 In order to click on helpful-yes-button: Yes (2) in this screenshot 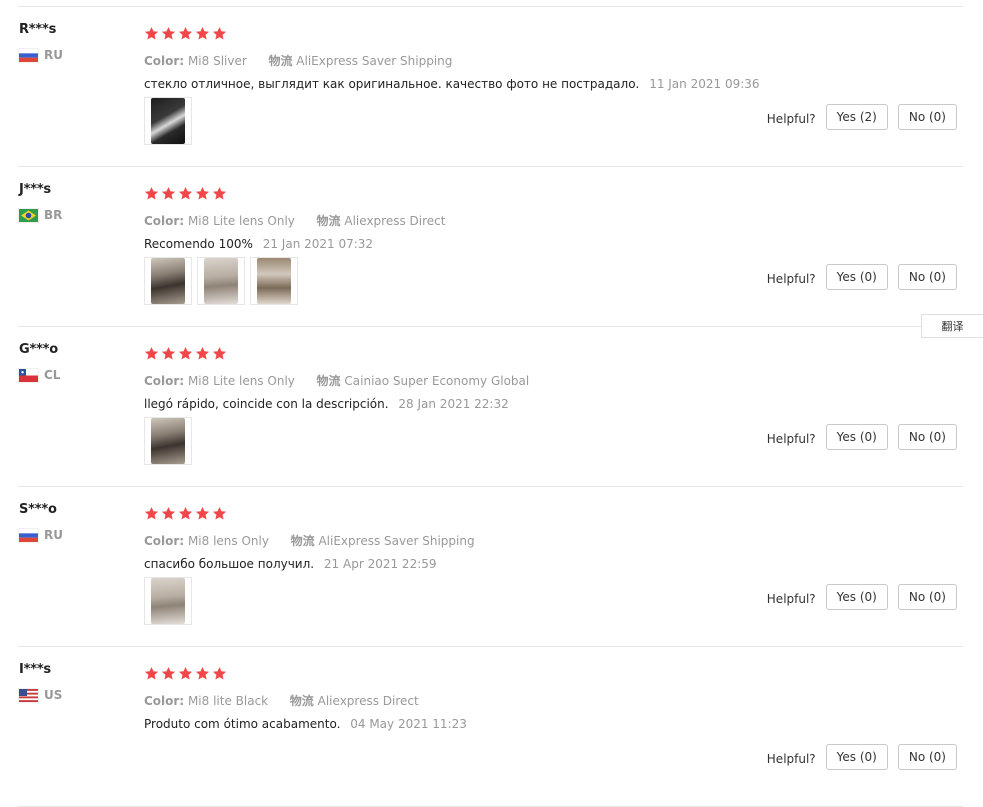, I will do `click(856, 117)`.